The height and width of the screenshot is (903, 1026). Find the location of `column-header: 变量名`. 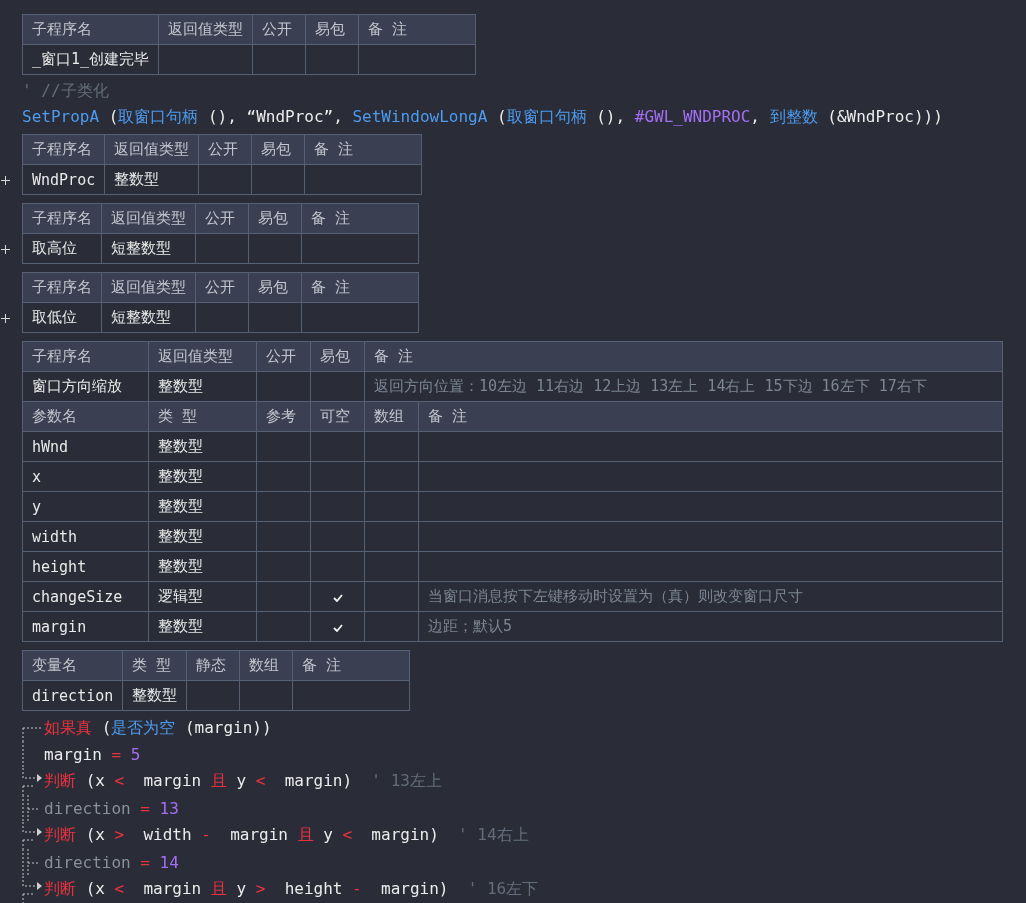

column-header: 变量名 is located at coordinates (72, 665).